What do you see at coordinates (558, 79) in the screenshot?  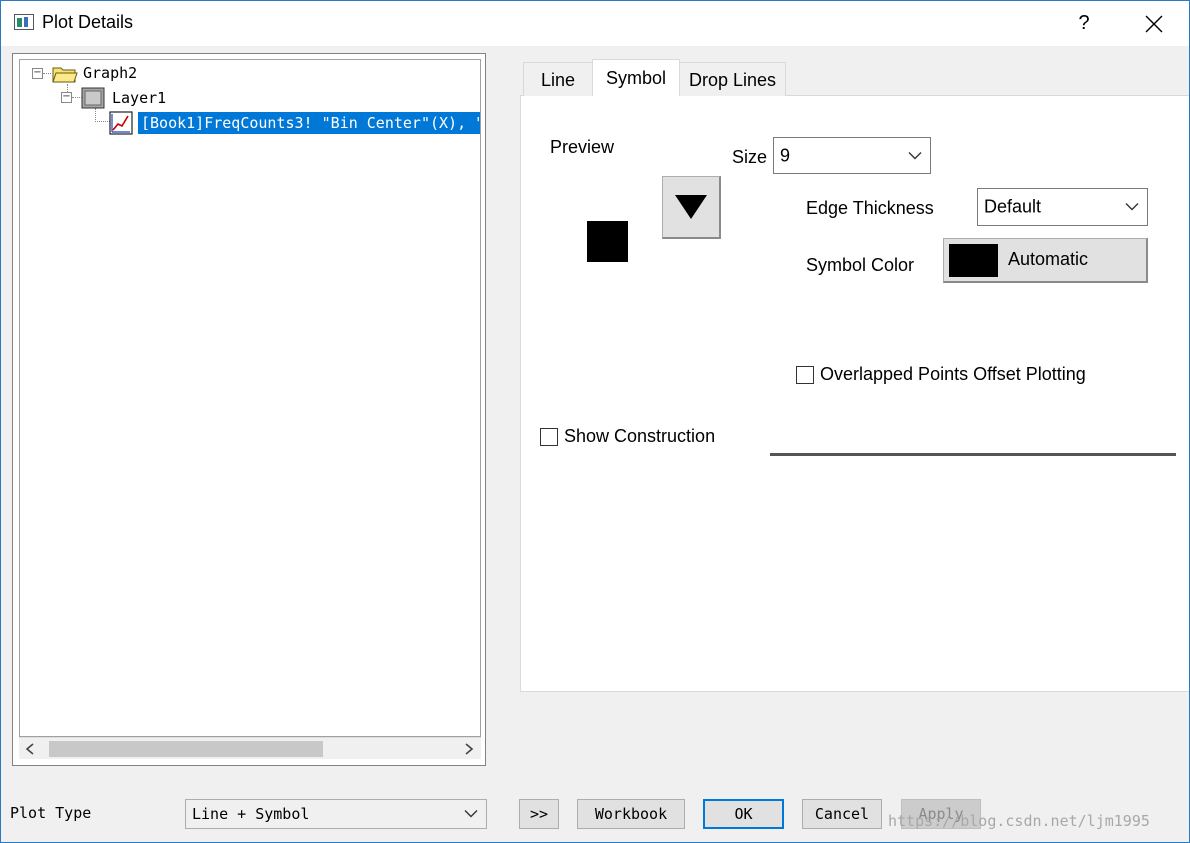 I see `tab-line: Line` at bounding box center [558, 79].